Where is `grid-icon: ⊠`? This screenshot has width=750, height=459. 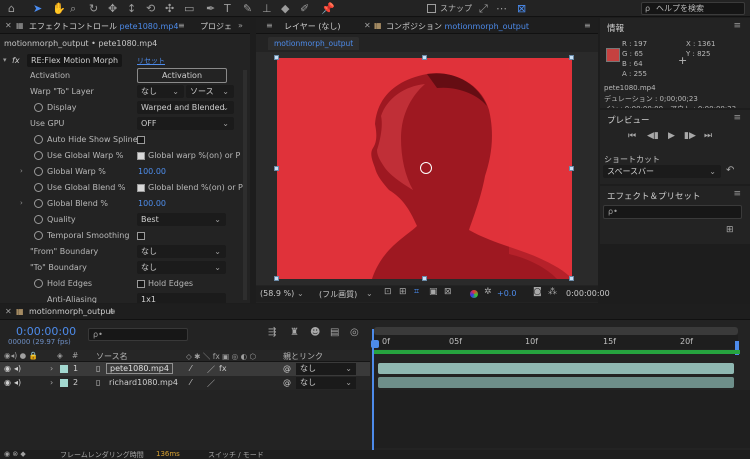
grid-icon: ⊠ is located at coordinates (448, 292).